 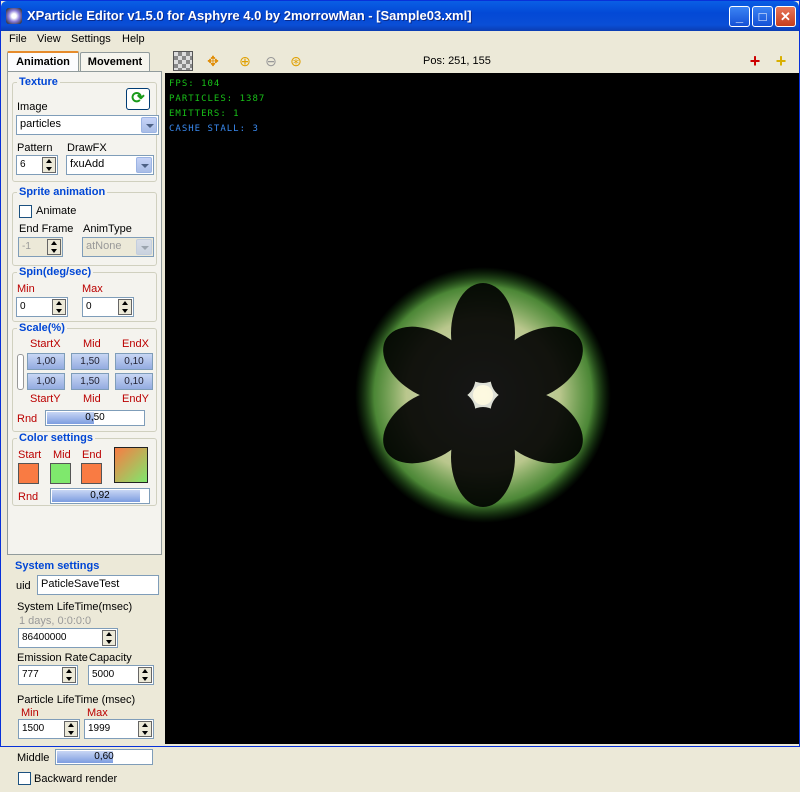 I want to click on uid-input: PaticleSaveTest, so click(x=98, y=585).